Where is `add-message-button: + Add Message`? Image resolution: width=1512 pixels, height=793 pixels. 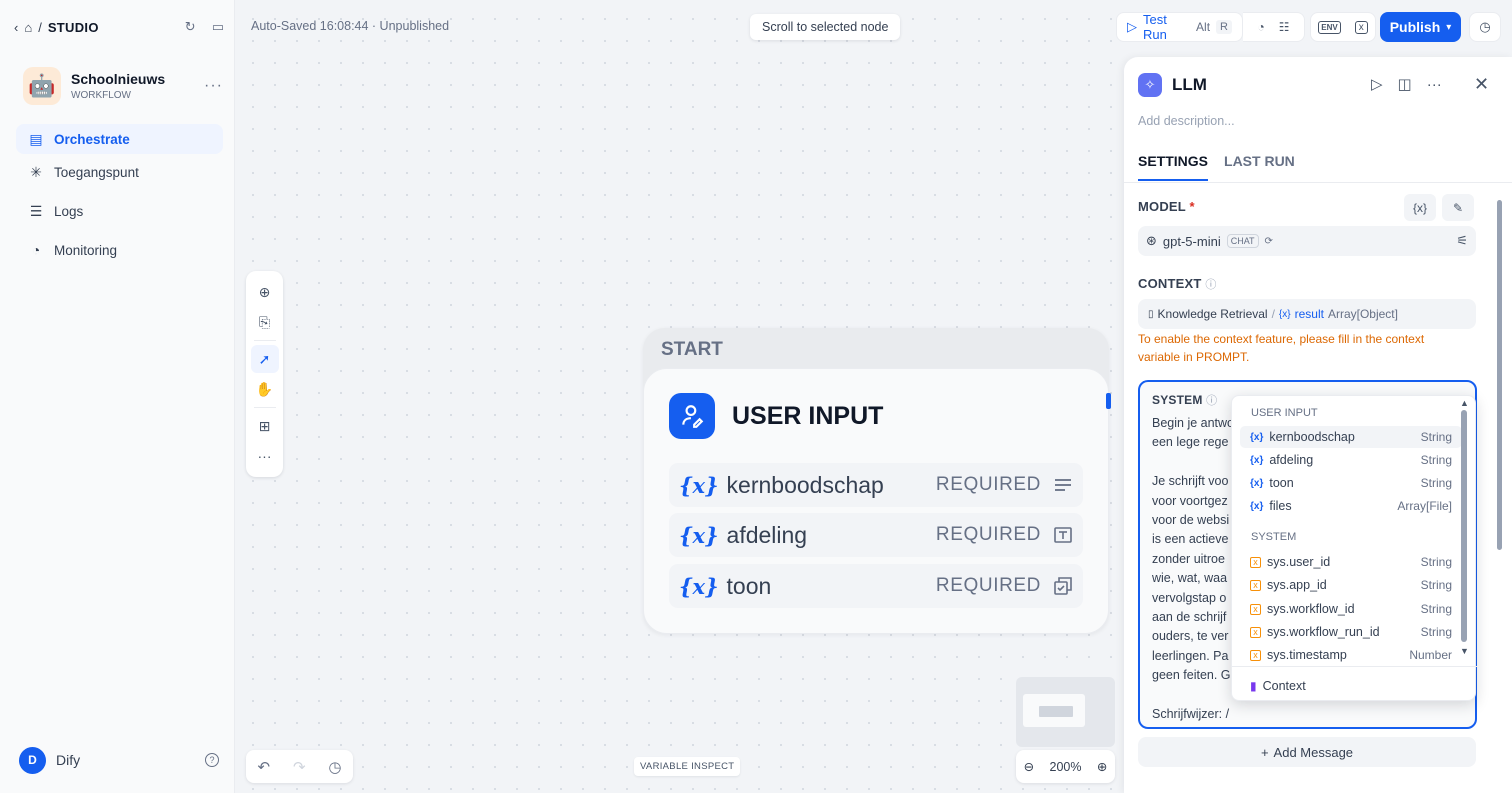 add-message-button: + Add Message is located at coordinates (1307, 752).